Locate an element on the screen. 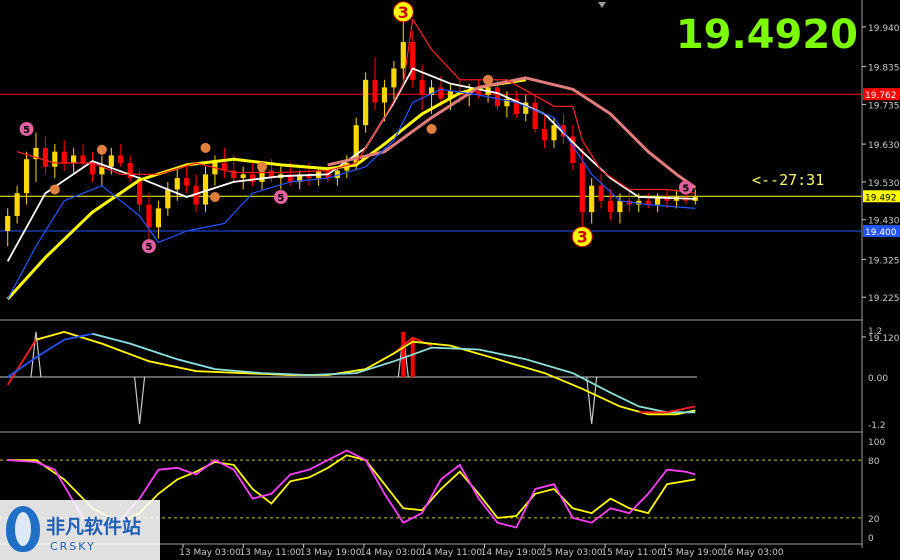 This screenshot has width=900, height=560. x-tick-label: 15 May 11:00 is located at coordinates (632, 553).